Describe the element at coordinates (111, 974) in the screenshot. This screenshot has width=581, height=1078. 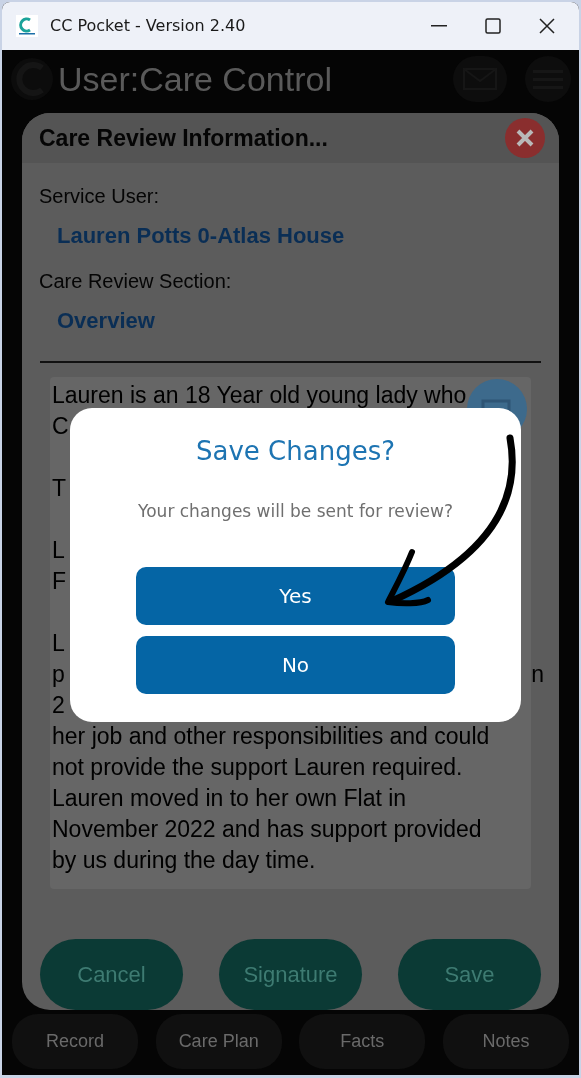
I see `card-button: Cancel` at that location.